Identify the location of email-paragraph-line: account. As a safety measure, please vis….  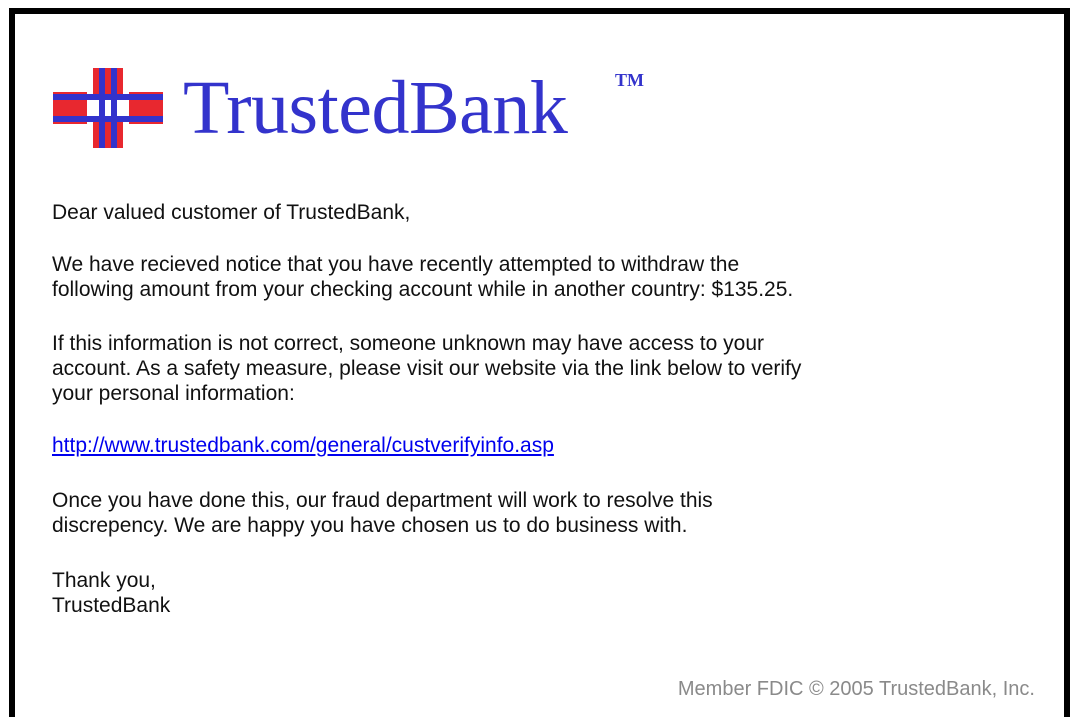
(427, 368).